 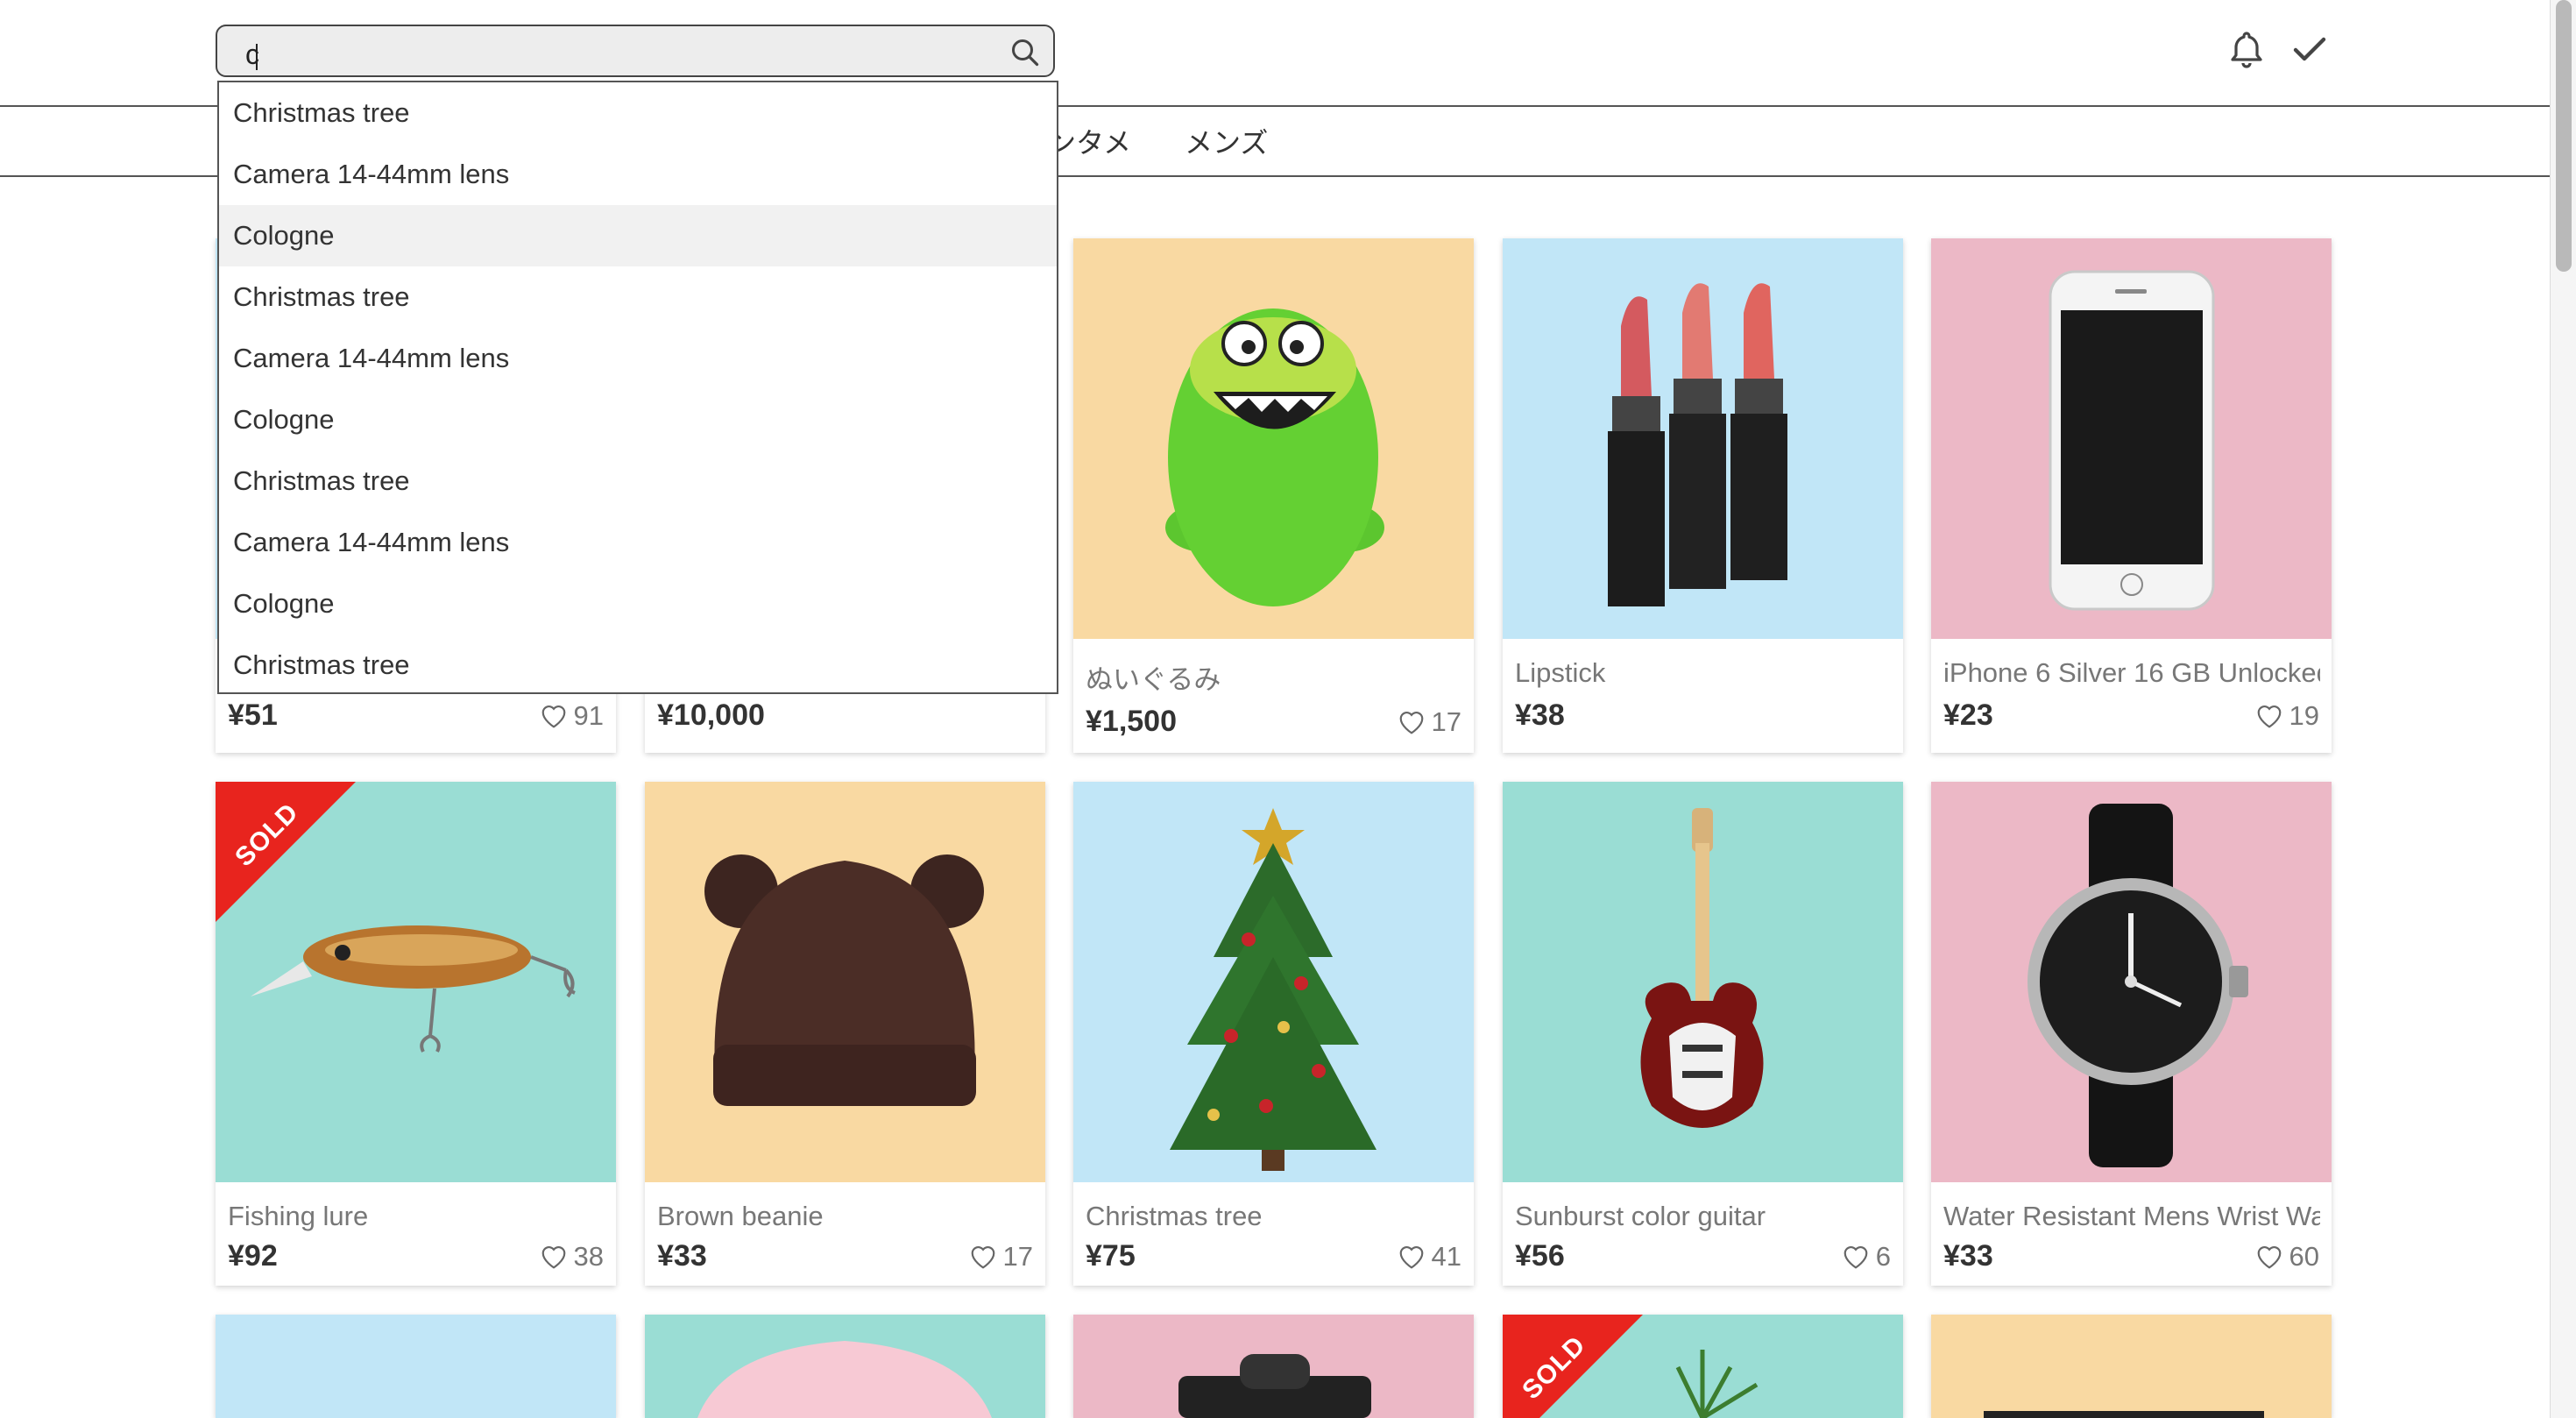 What do you see at coordinates (1697, 444) in the screenshot?
I see `lipstick-illustration` at bounding box center [1697, 444].